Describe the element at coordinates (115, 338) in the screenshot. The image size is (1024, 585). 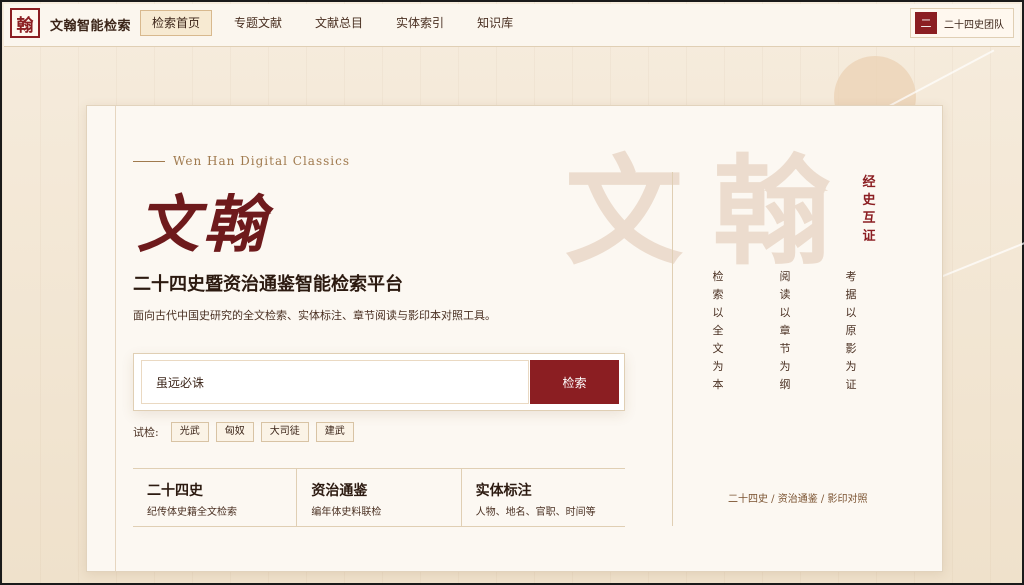
I see `card-margin-line` at that location.